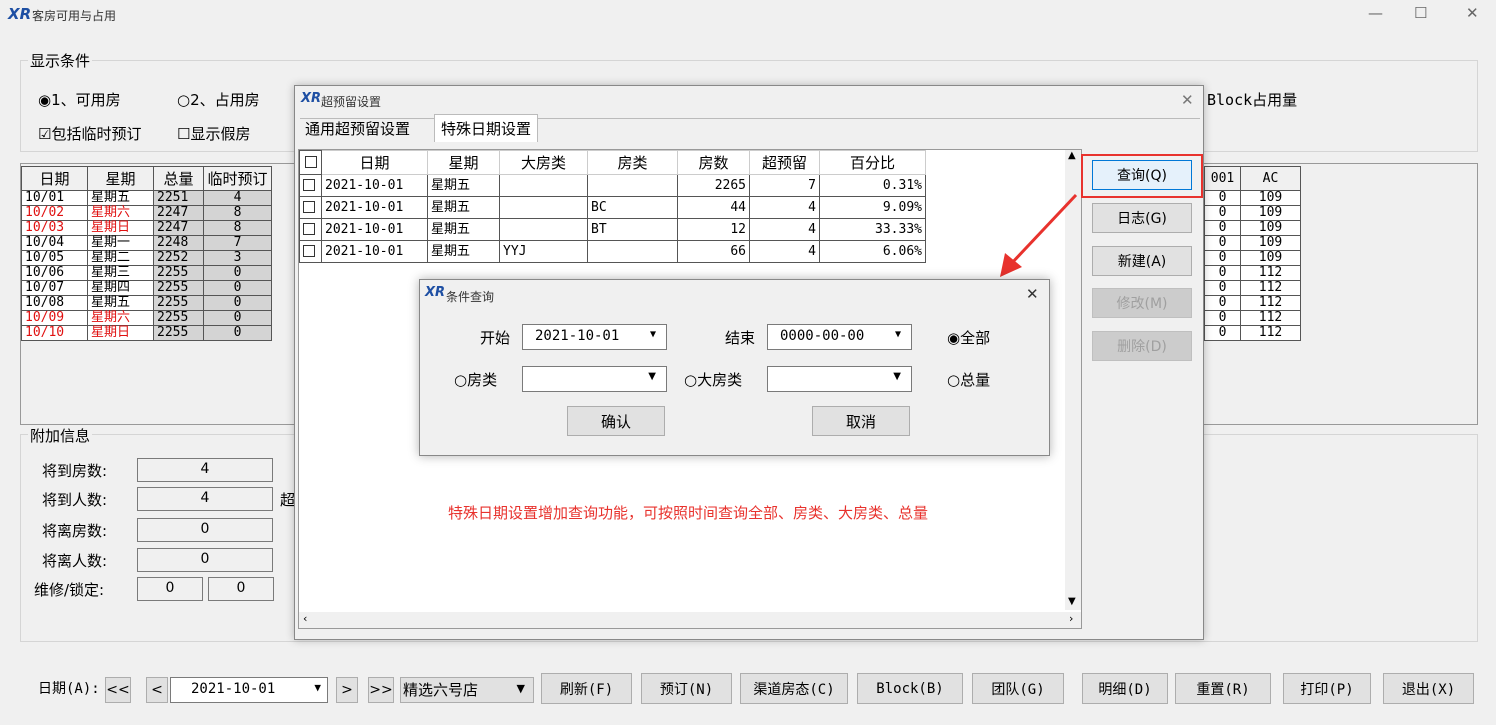  Describe the element at coordinates (79, 99) in the screenshot. I see `radio-available: ◉1、可用房` at that location.